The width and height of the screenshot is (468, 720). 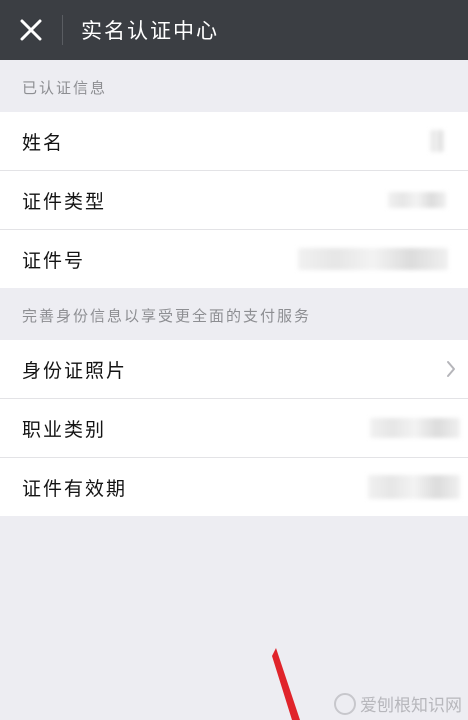 What do you see at coordinates (234, 30) in the screenshot?
I see `top-navigation-bar: 实名认证中心` at bounding box center [234, 30].